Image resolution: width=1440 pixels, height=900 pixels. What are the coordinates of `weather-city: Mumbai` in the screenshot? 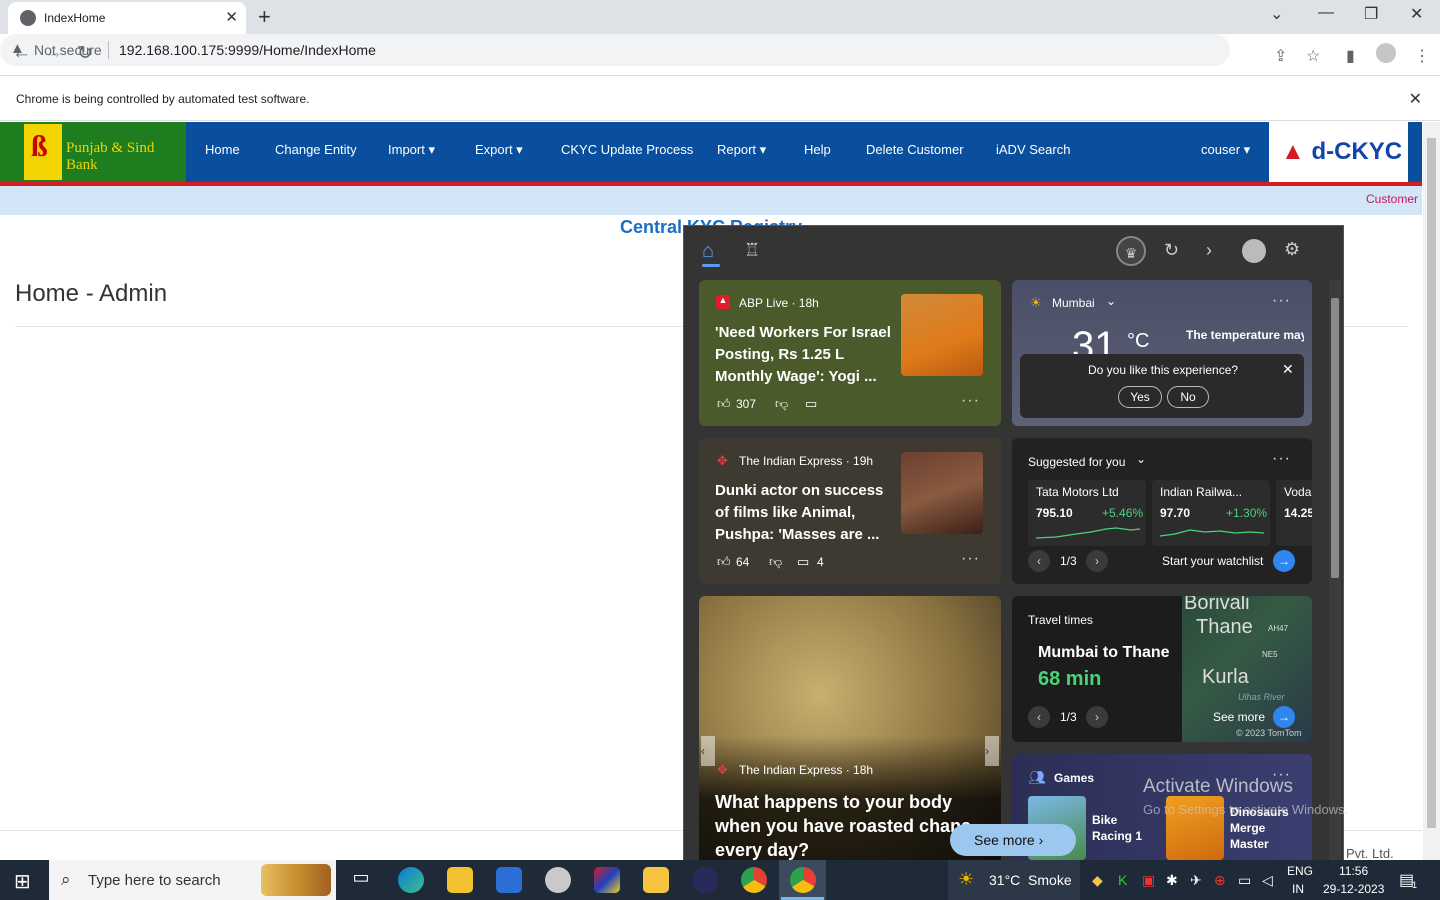 It's located at (1073, 303).